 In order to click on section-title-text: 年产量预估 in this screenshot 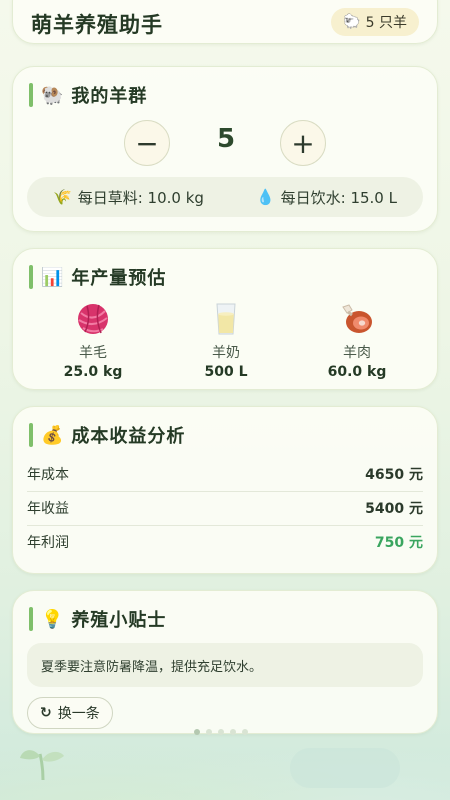, I will do `click(119, 278)`.